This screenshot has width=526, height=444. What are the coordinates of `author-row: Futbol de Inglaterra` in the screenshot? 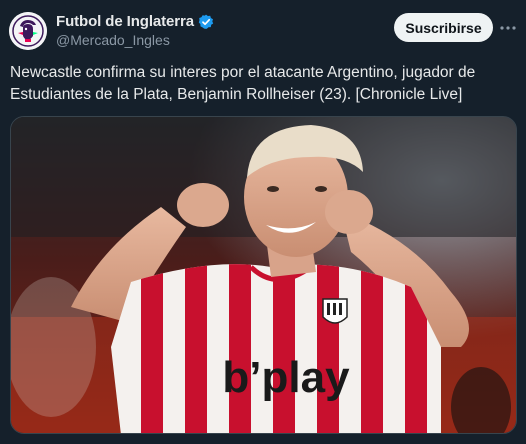 It's located at (135, 21).